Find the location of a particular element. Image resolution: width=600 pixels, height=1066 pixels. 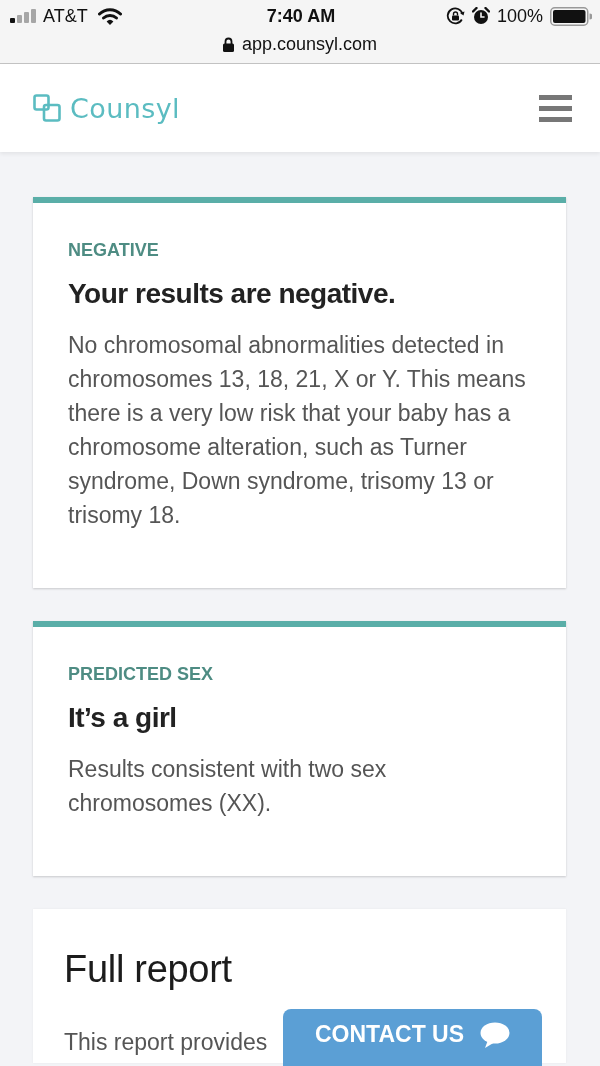

card-body-text: No chromosomal abnormalities detected in chromosomes 13, 18, 21, X or Y. This means there is a very low risk that your baby has a chromosome alteration, such as Turner syndrome, Down syndrome, trisomy 13 or trisomy 18. is located at coordinates (297, 430).